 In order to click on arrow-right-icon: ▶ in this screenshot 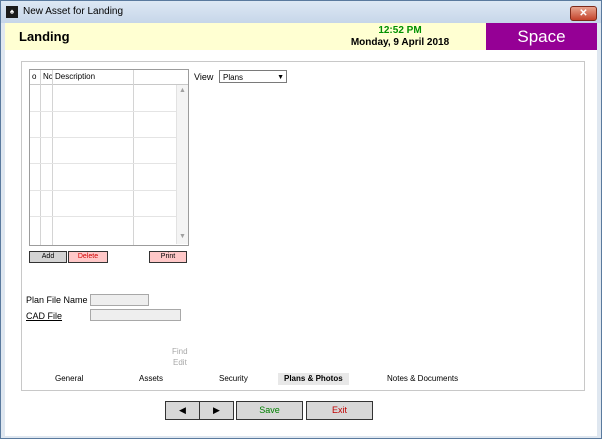, I will do `click(216, 410)`.